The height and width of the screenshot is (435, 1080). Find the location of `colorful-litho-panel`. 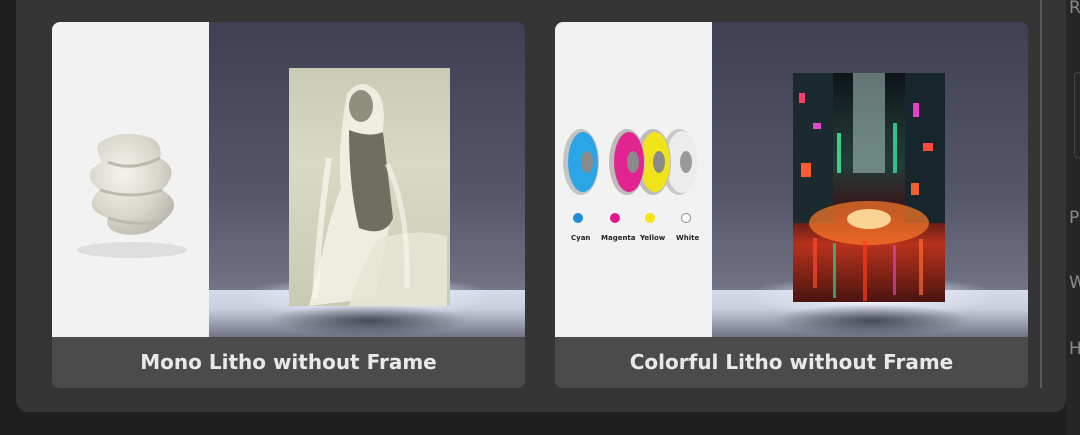

colorful-litho-panel is located at coordinates (869, 187).